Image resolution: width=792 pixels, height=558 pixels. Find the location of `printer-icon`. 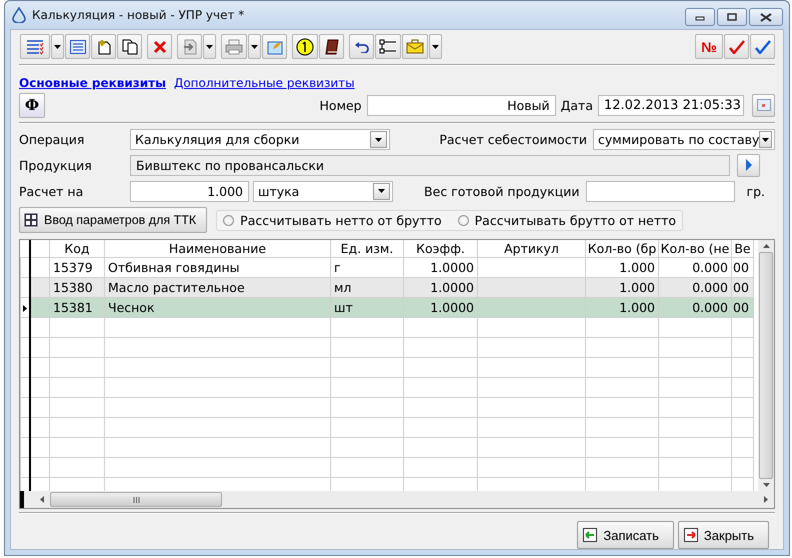

printer-icon is located at coordinates (234, 46).